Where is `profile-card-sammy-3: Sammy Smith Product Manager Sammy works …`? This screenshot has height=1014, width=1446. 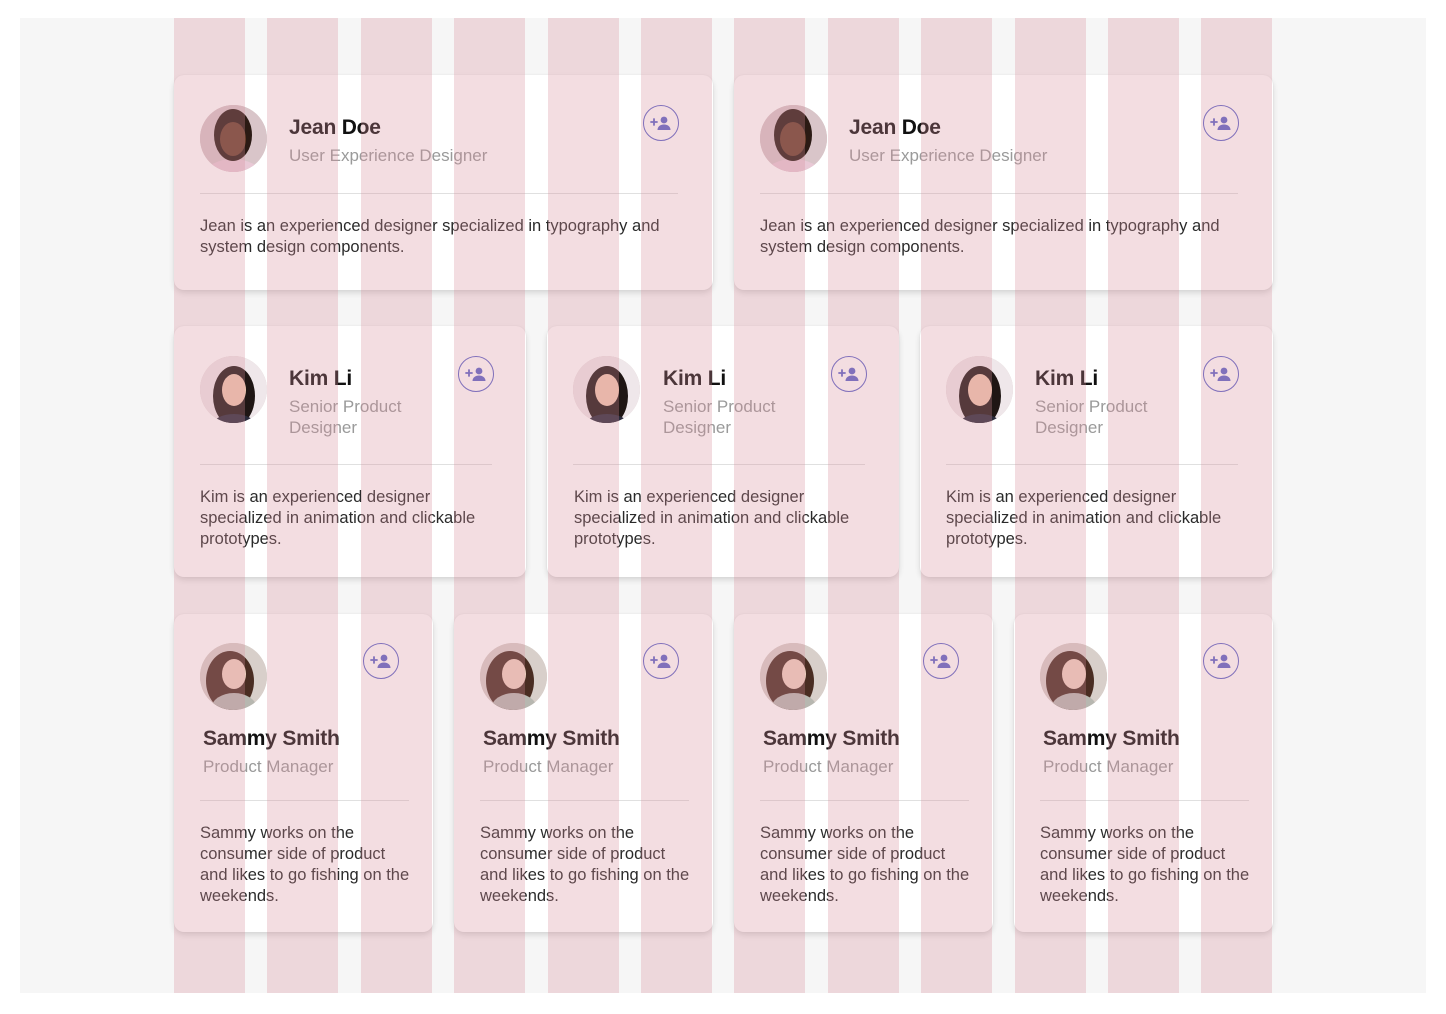
profile-card-sammy-3: Sammy Smith Product Manager Sammy works … is located at coordinates (863, 773).